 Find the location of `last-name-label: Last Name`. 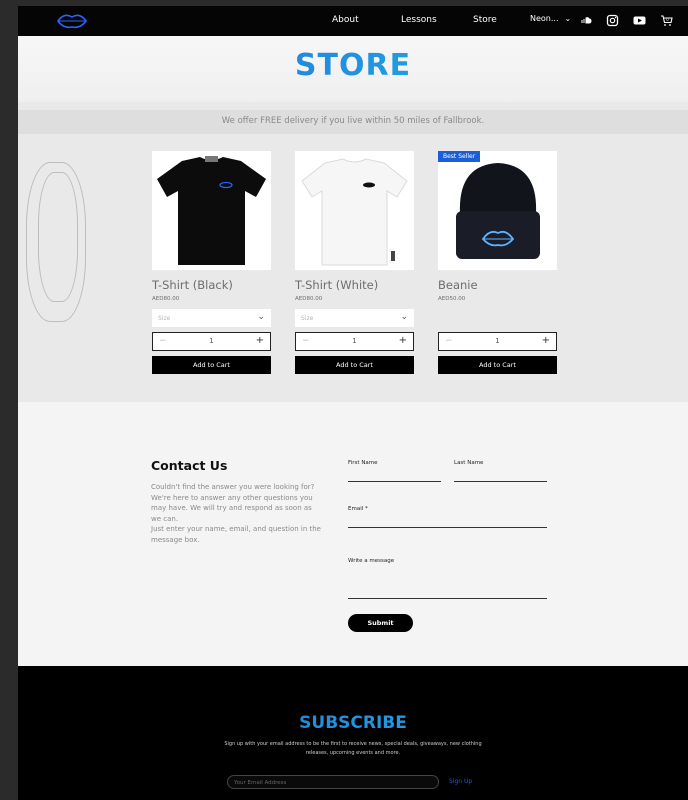

last-name-label: Last Name is located at coordinates (469, 463).